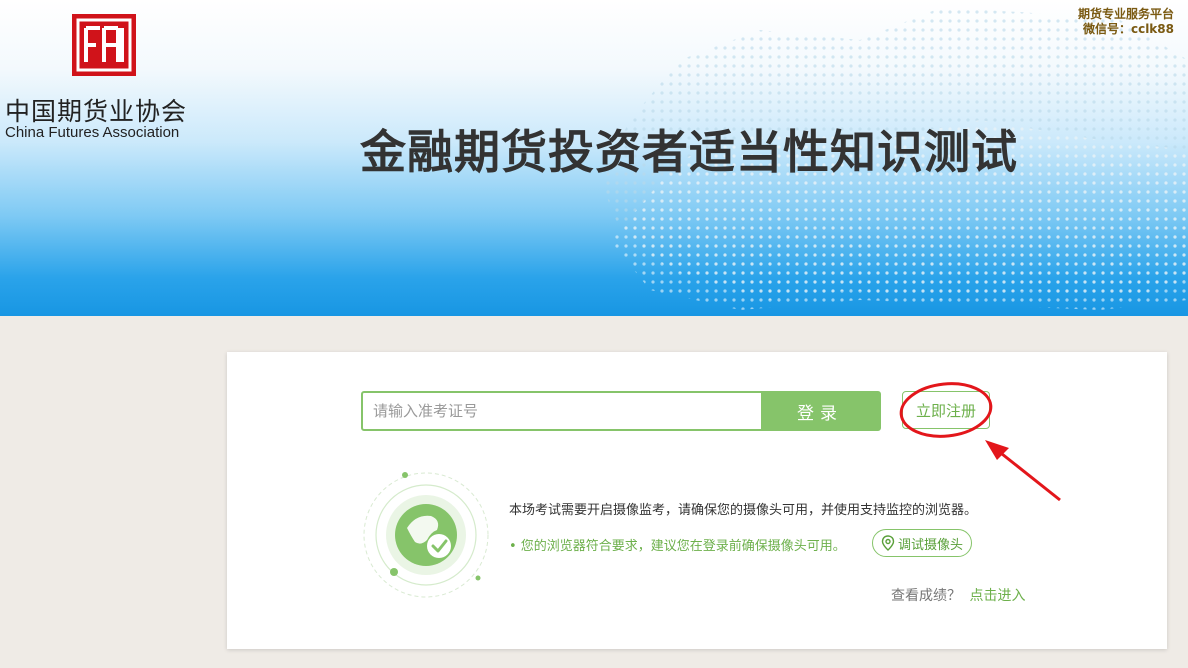  What do you see at coordinates (946, 410) in the screenshot?
I see `register-button: 立即注册` at bounding box center [946, 410].